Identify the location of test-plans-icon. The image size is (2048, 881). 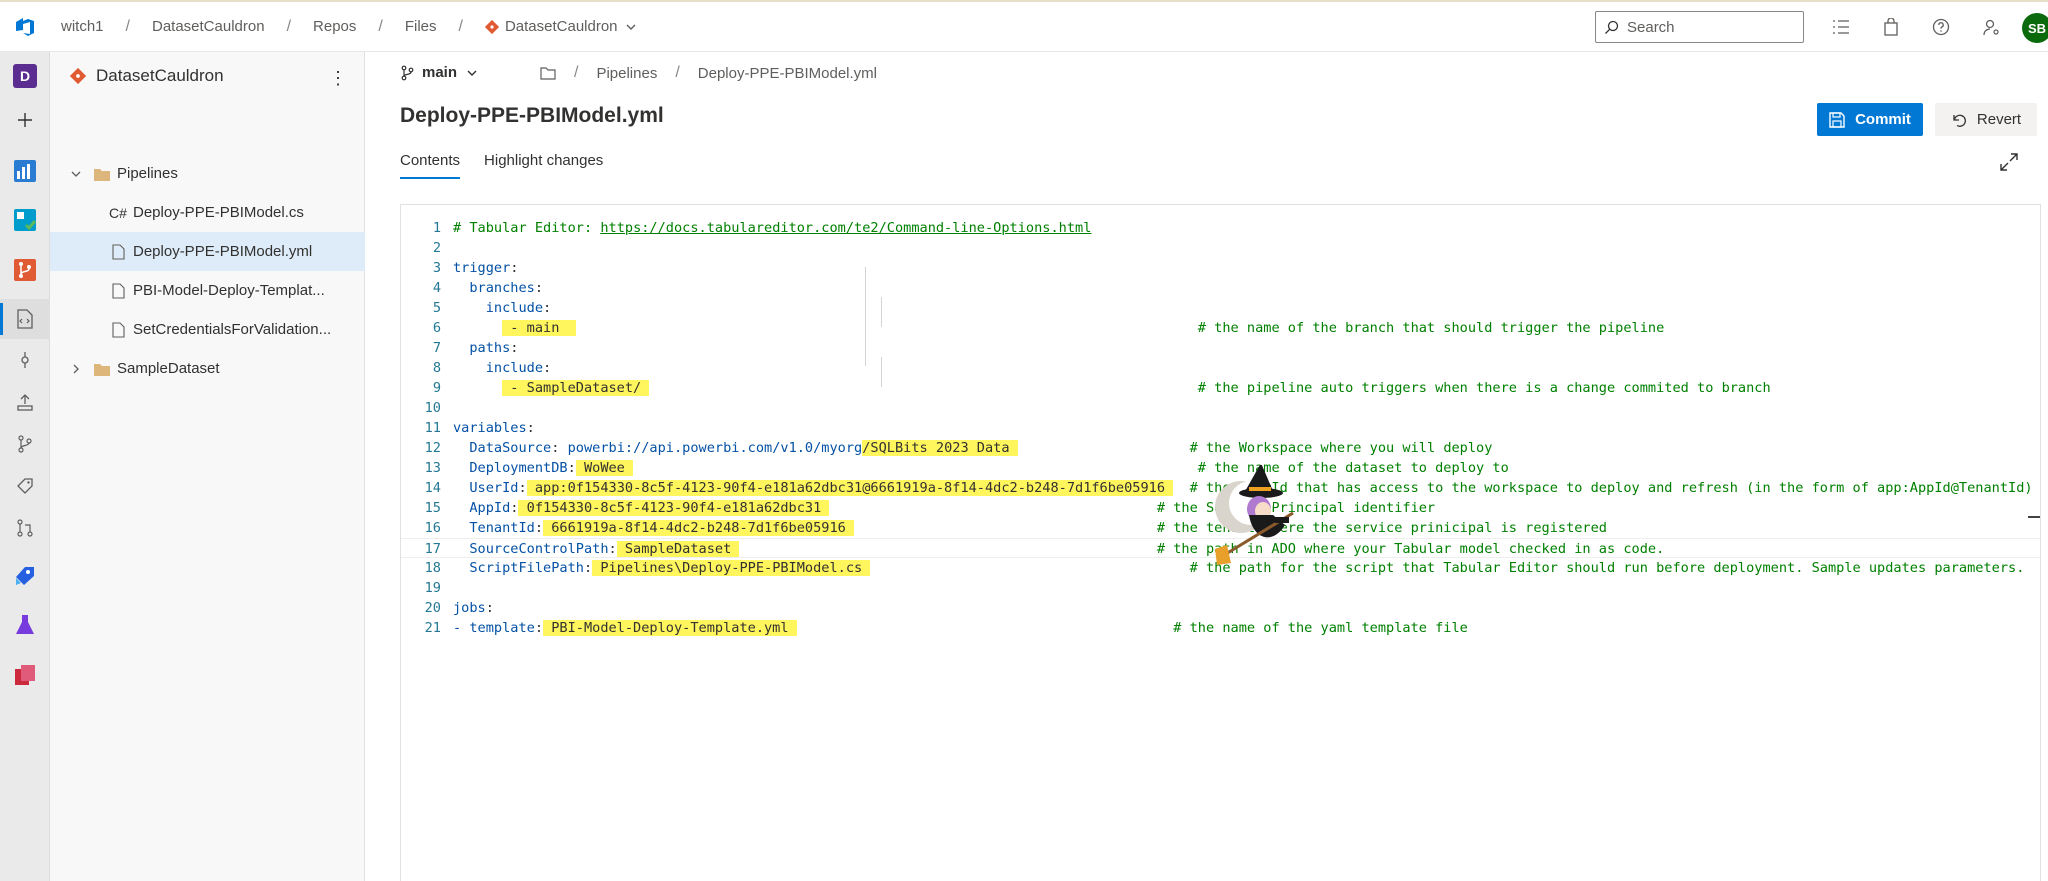
(25, 625).